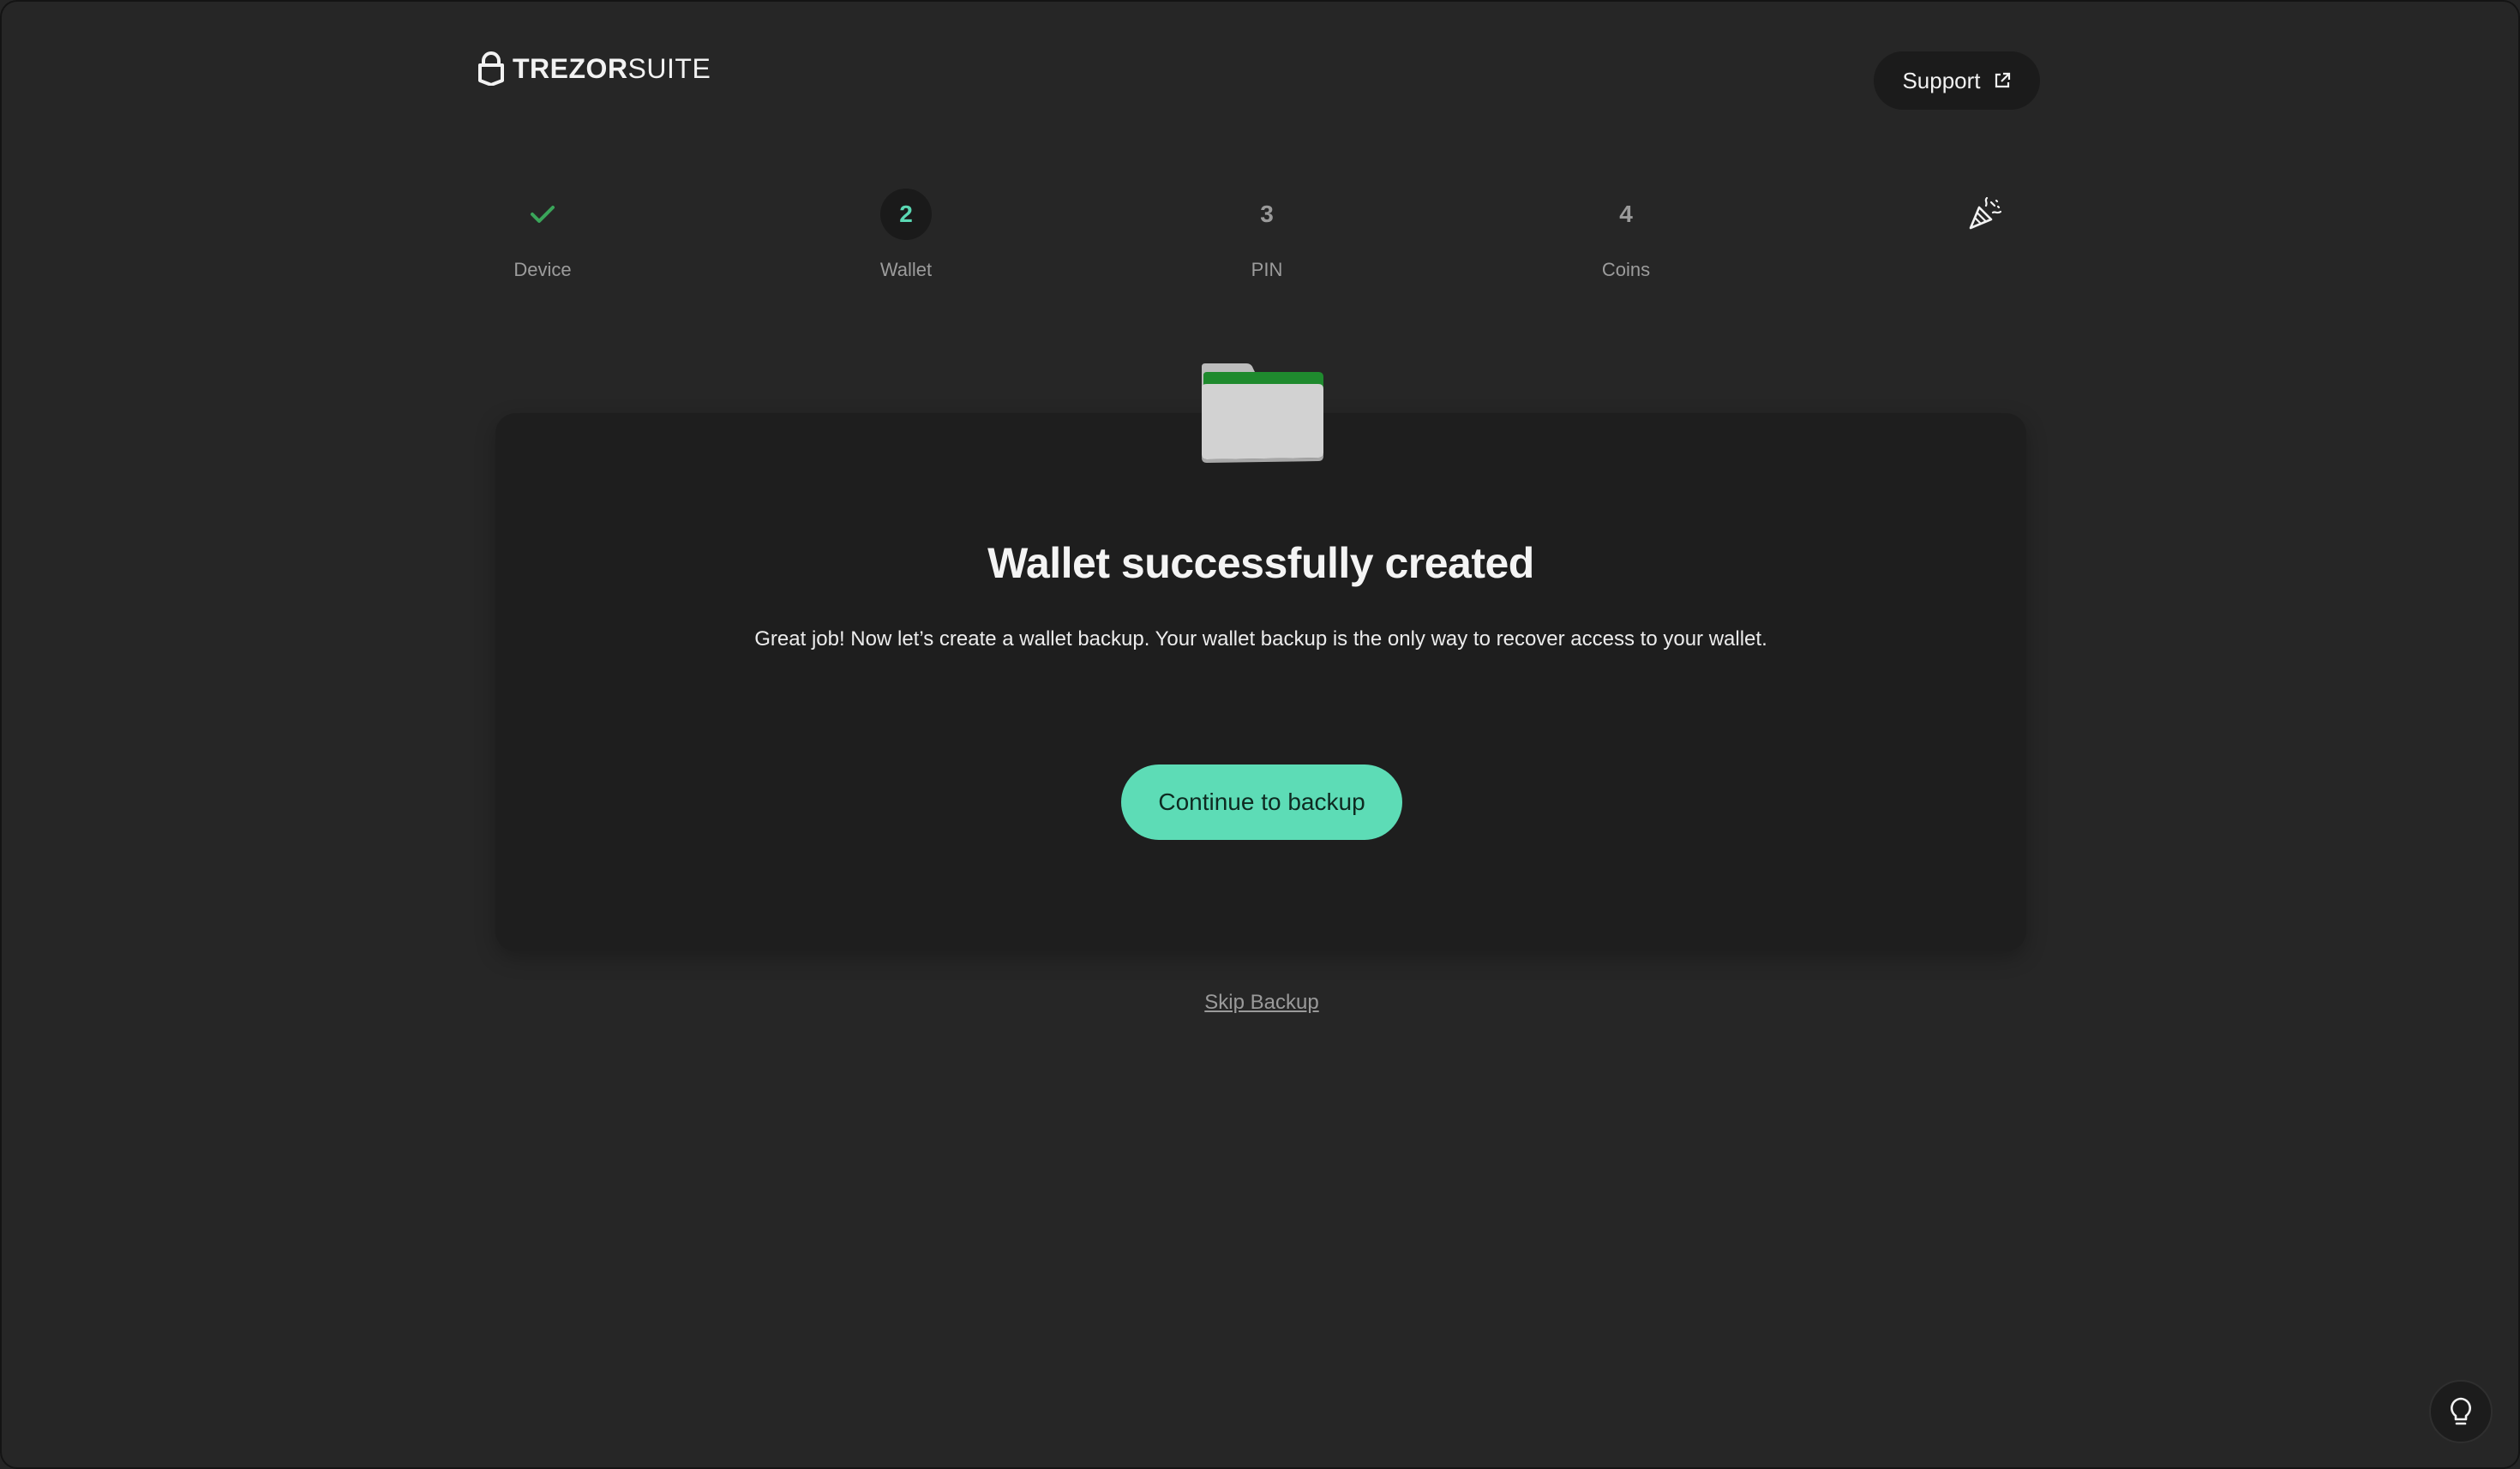  I want to click on step-number: 3, so click(1267, 214).